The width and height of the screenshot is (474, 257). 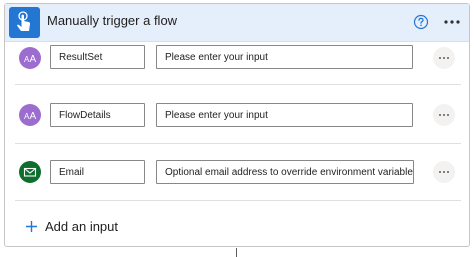 I want to click on add-input-label: Add an input, so click(x=82, y=226).